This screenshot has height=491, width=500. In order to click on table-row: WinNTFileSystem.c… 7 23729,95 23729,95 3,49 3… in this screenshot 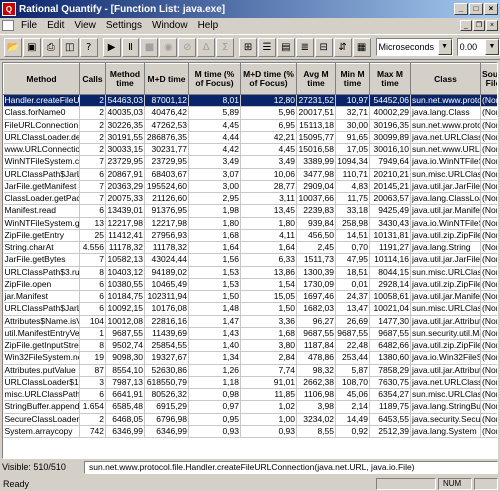, I will do `click(250, 162)`.